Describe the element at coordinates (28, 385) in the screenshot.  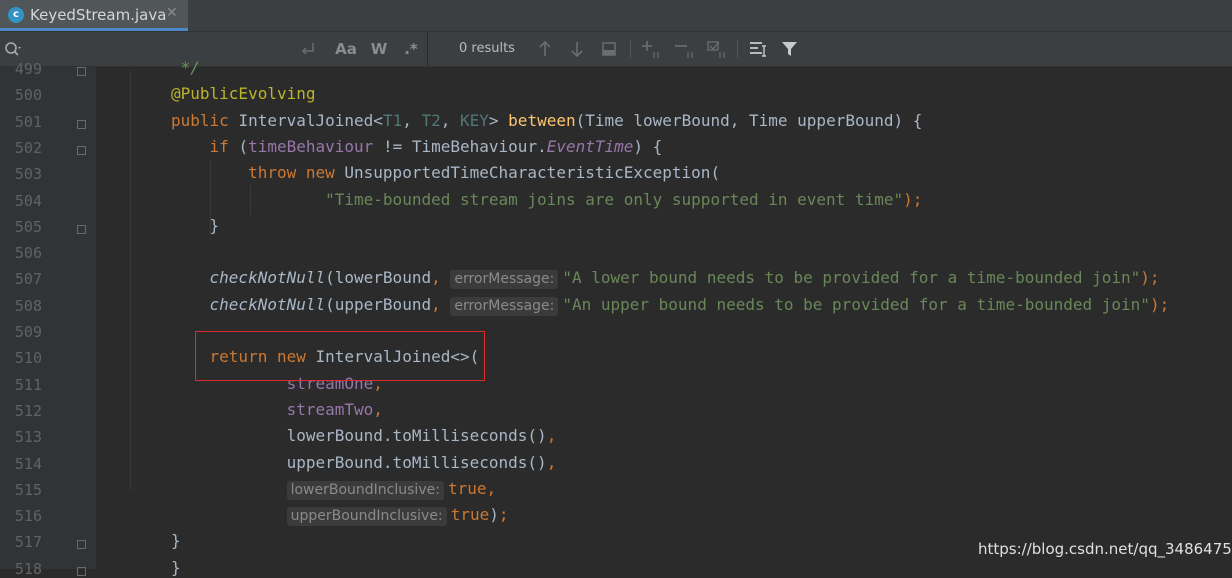
I see `line-number: 511` at that location.